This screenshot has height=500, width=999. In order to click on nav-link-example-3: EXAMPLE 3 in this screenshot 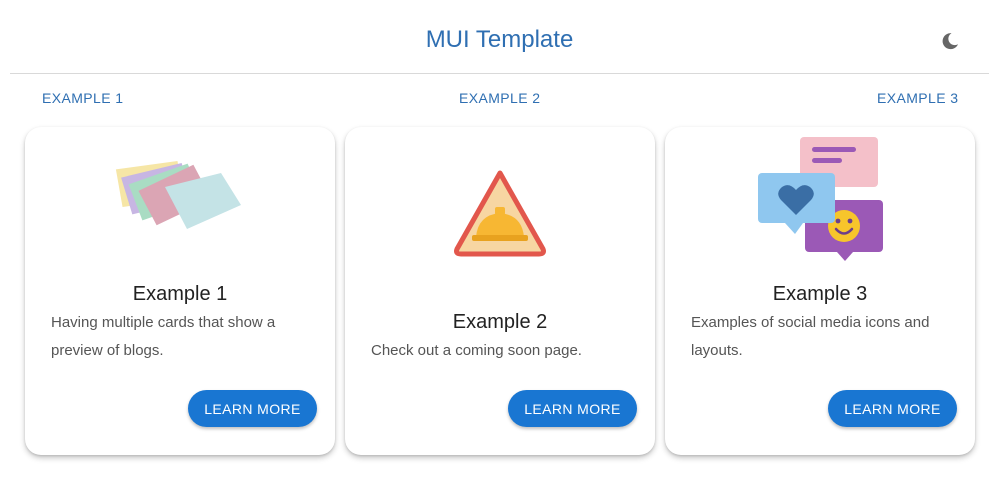, I will do `click(917, 98)`.